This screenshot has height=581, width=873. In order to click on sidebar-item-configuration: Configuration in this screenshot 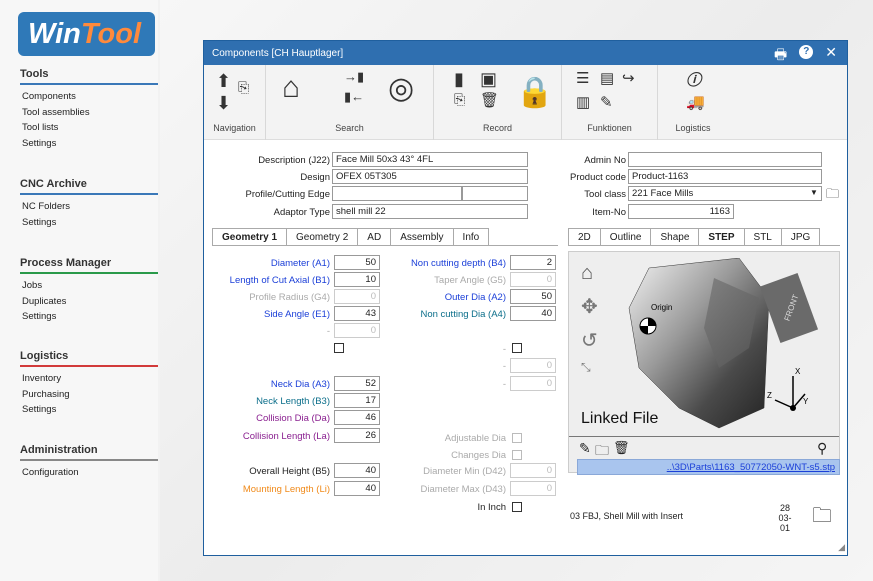, I will do `click(89, 473)`.